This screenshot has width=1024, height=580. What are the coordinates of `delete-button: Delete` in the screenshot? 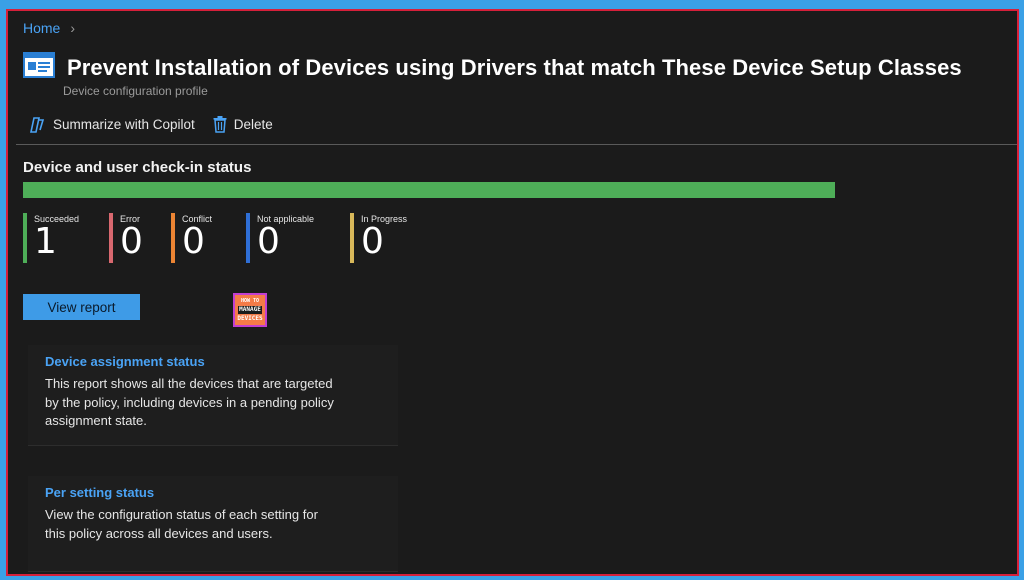 It's located at (243, 124).